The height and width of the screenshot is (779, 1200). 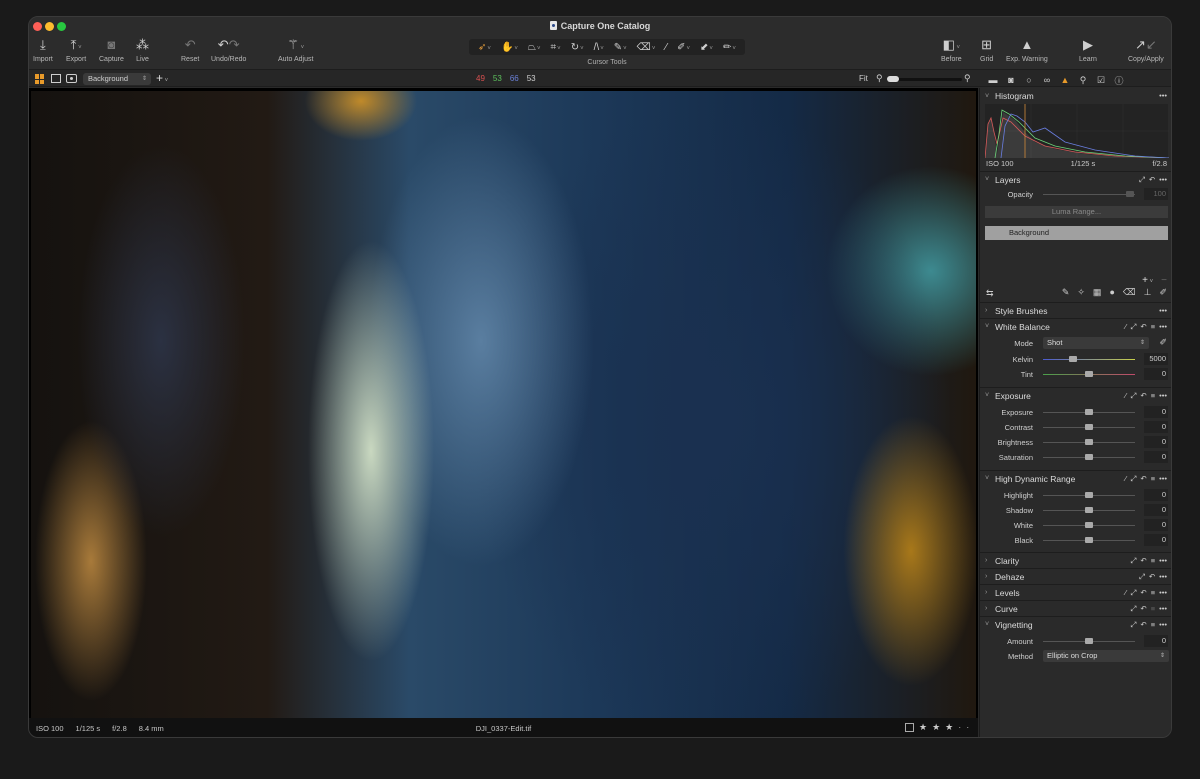 What do you see at coordinates (1081, 292) in the screenshot?
I see `magic-brush-icon: ✧` at bounding box center [1081, 292].